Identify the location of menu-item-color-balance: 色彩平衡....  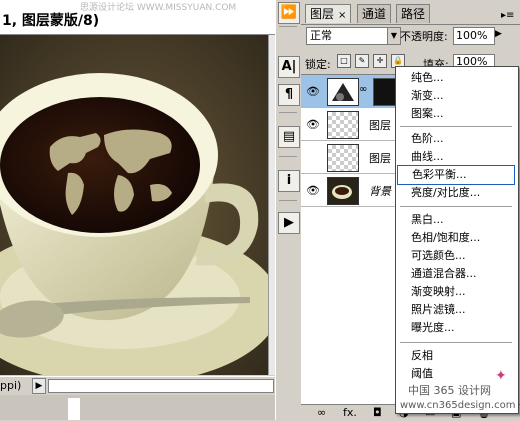
(456, 175).